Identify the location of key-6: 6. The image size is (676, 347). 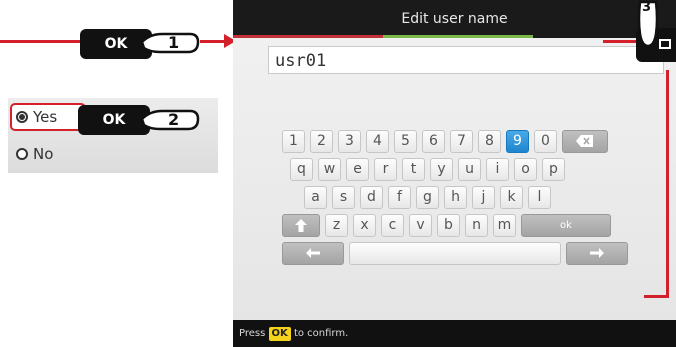
(433, 141).